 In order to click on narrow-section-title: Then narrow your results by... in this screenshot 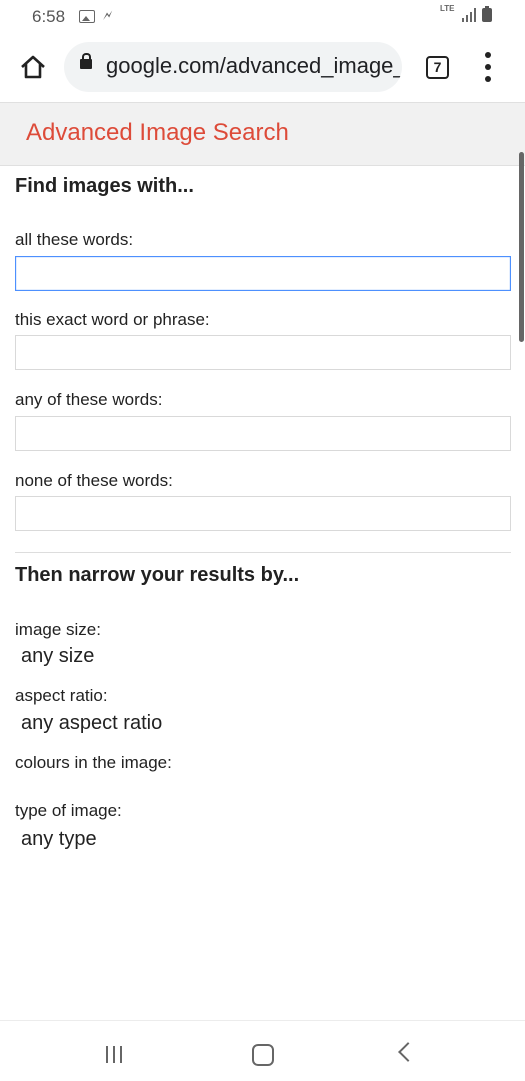, I will do `click(157, 575)`.